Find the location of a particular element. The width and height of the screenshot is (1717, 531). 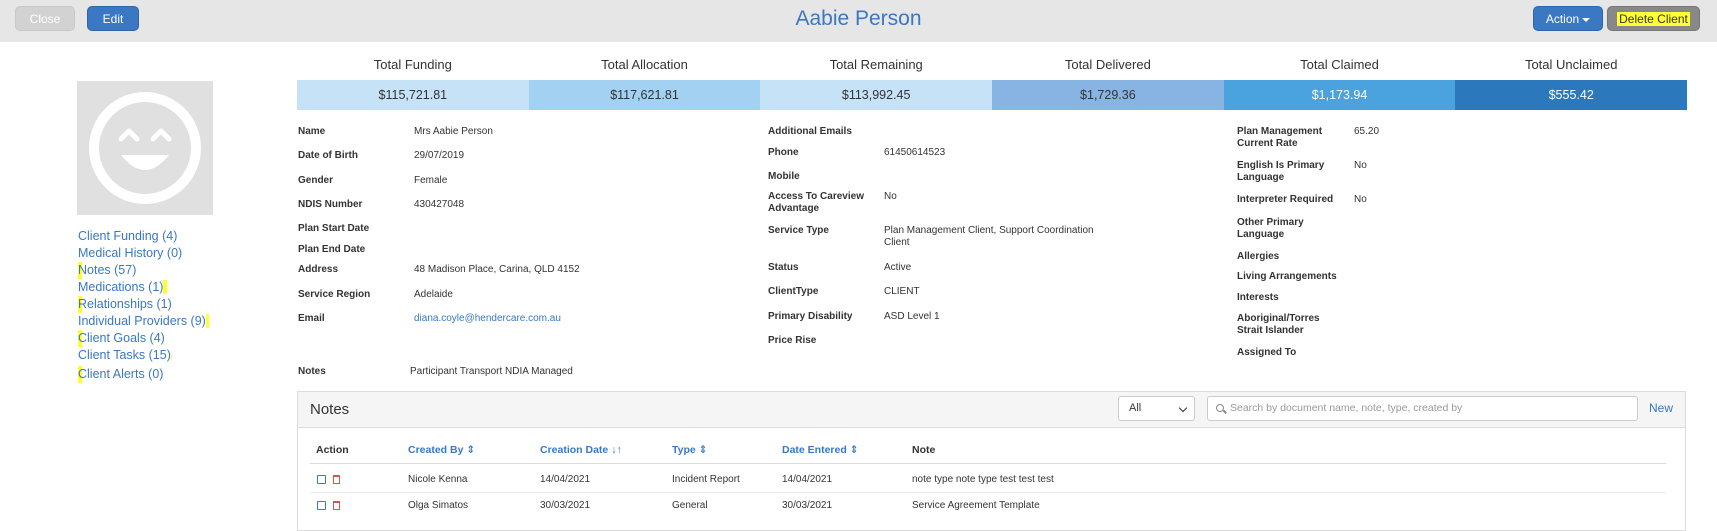

action-dropdown-button: Action is located at coordinates (1568, 18).